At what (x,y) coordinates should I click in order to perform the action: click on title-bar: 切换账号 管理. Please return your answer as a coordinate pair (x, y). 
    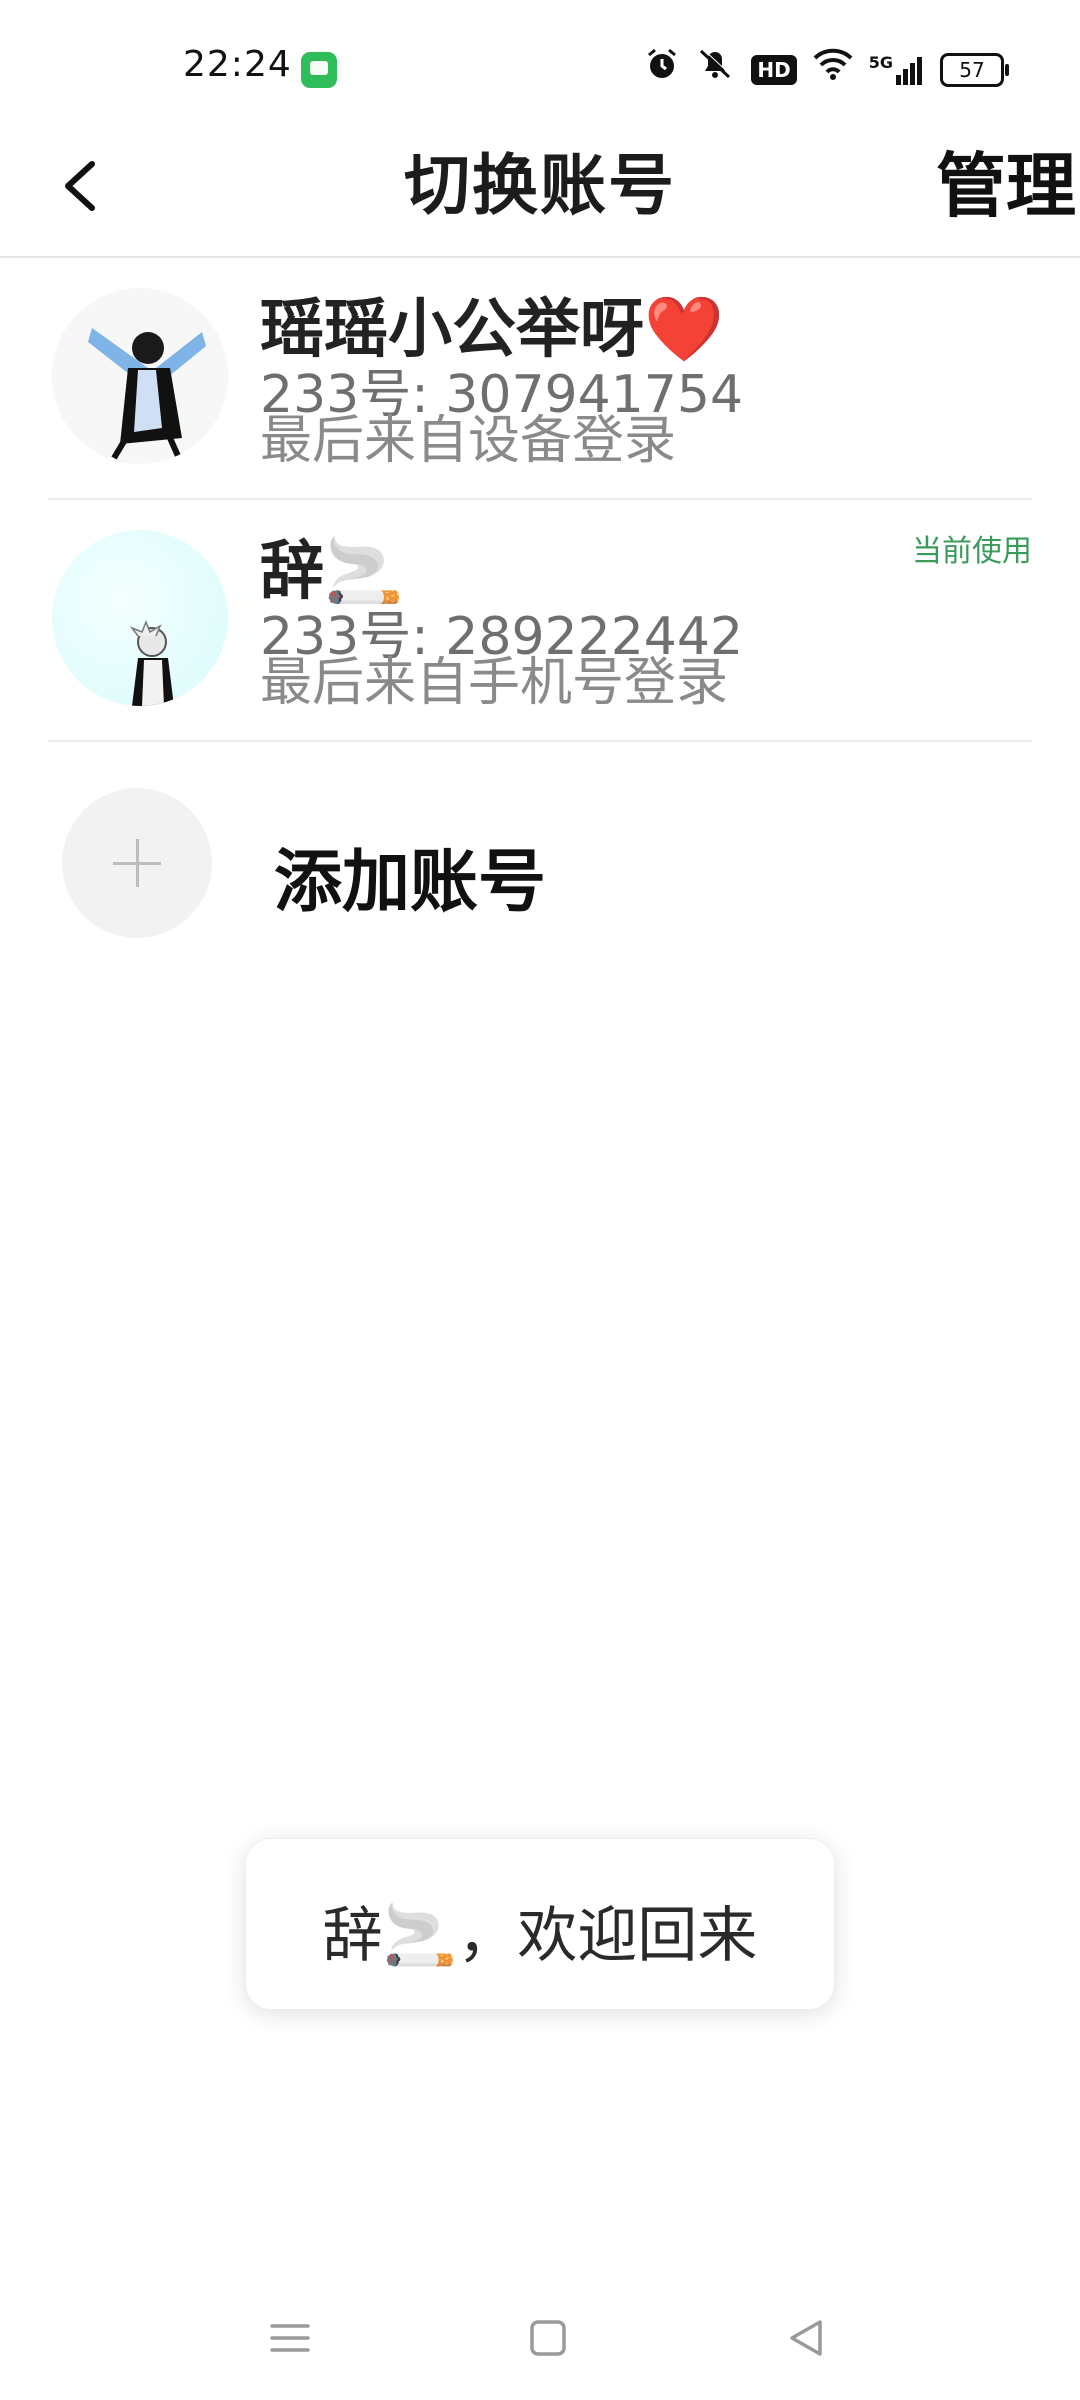
    Looking at the image, I should click on (540, 189).